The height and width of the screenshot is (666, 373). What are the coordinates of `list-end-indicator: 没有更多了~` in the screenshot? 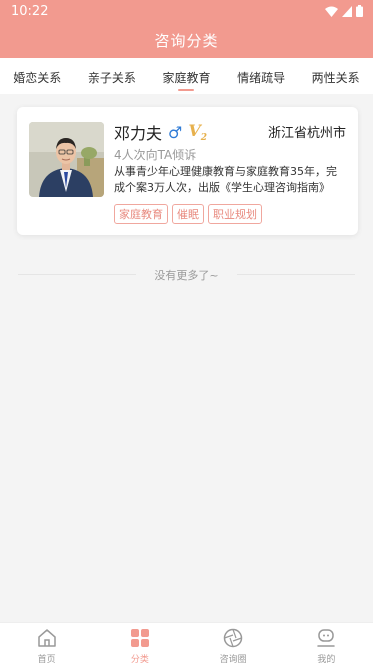 It's located at (186, 274).